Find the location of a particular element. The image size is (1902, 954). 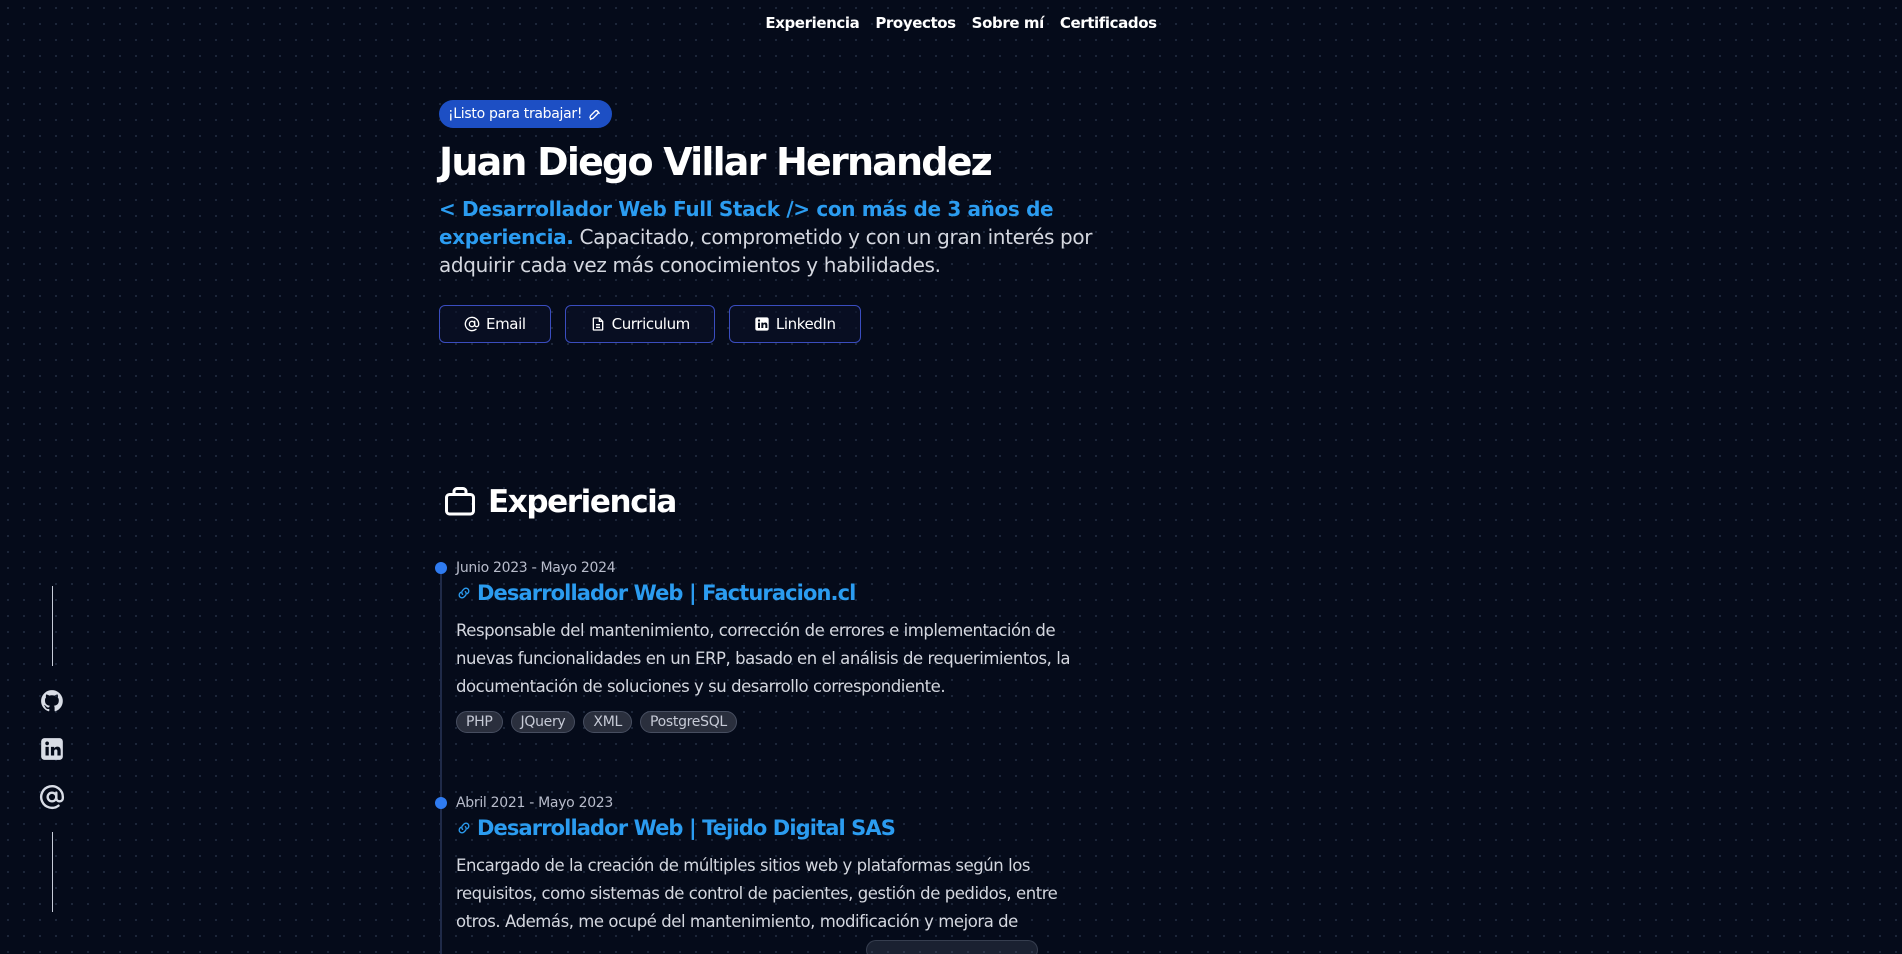

availability-badge: ¡Listo para trabajar! is located at coordinates (526, 114).